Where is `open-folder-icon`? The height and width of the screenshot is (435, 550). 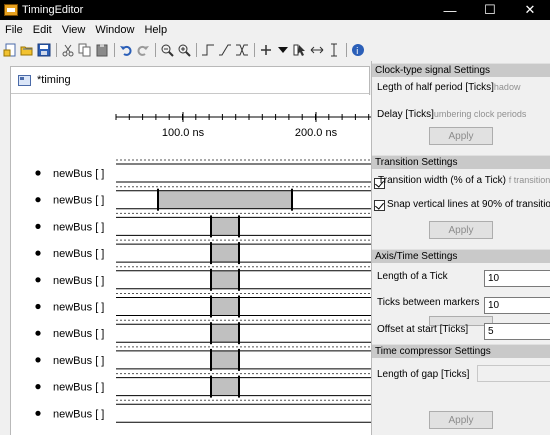 open-folder-icon is located at coordinates (27, 50).